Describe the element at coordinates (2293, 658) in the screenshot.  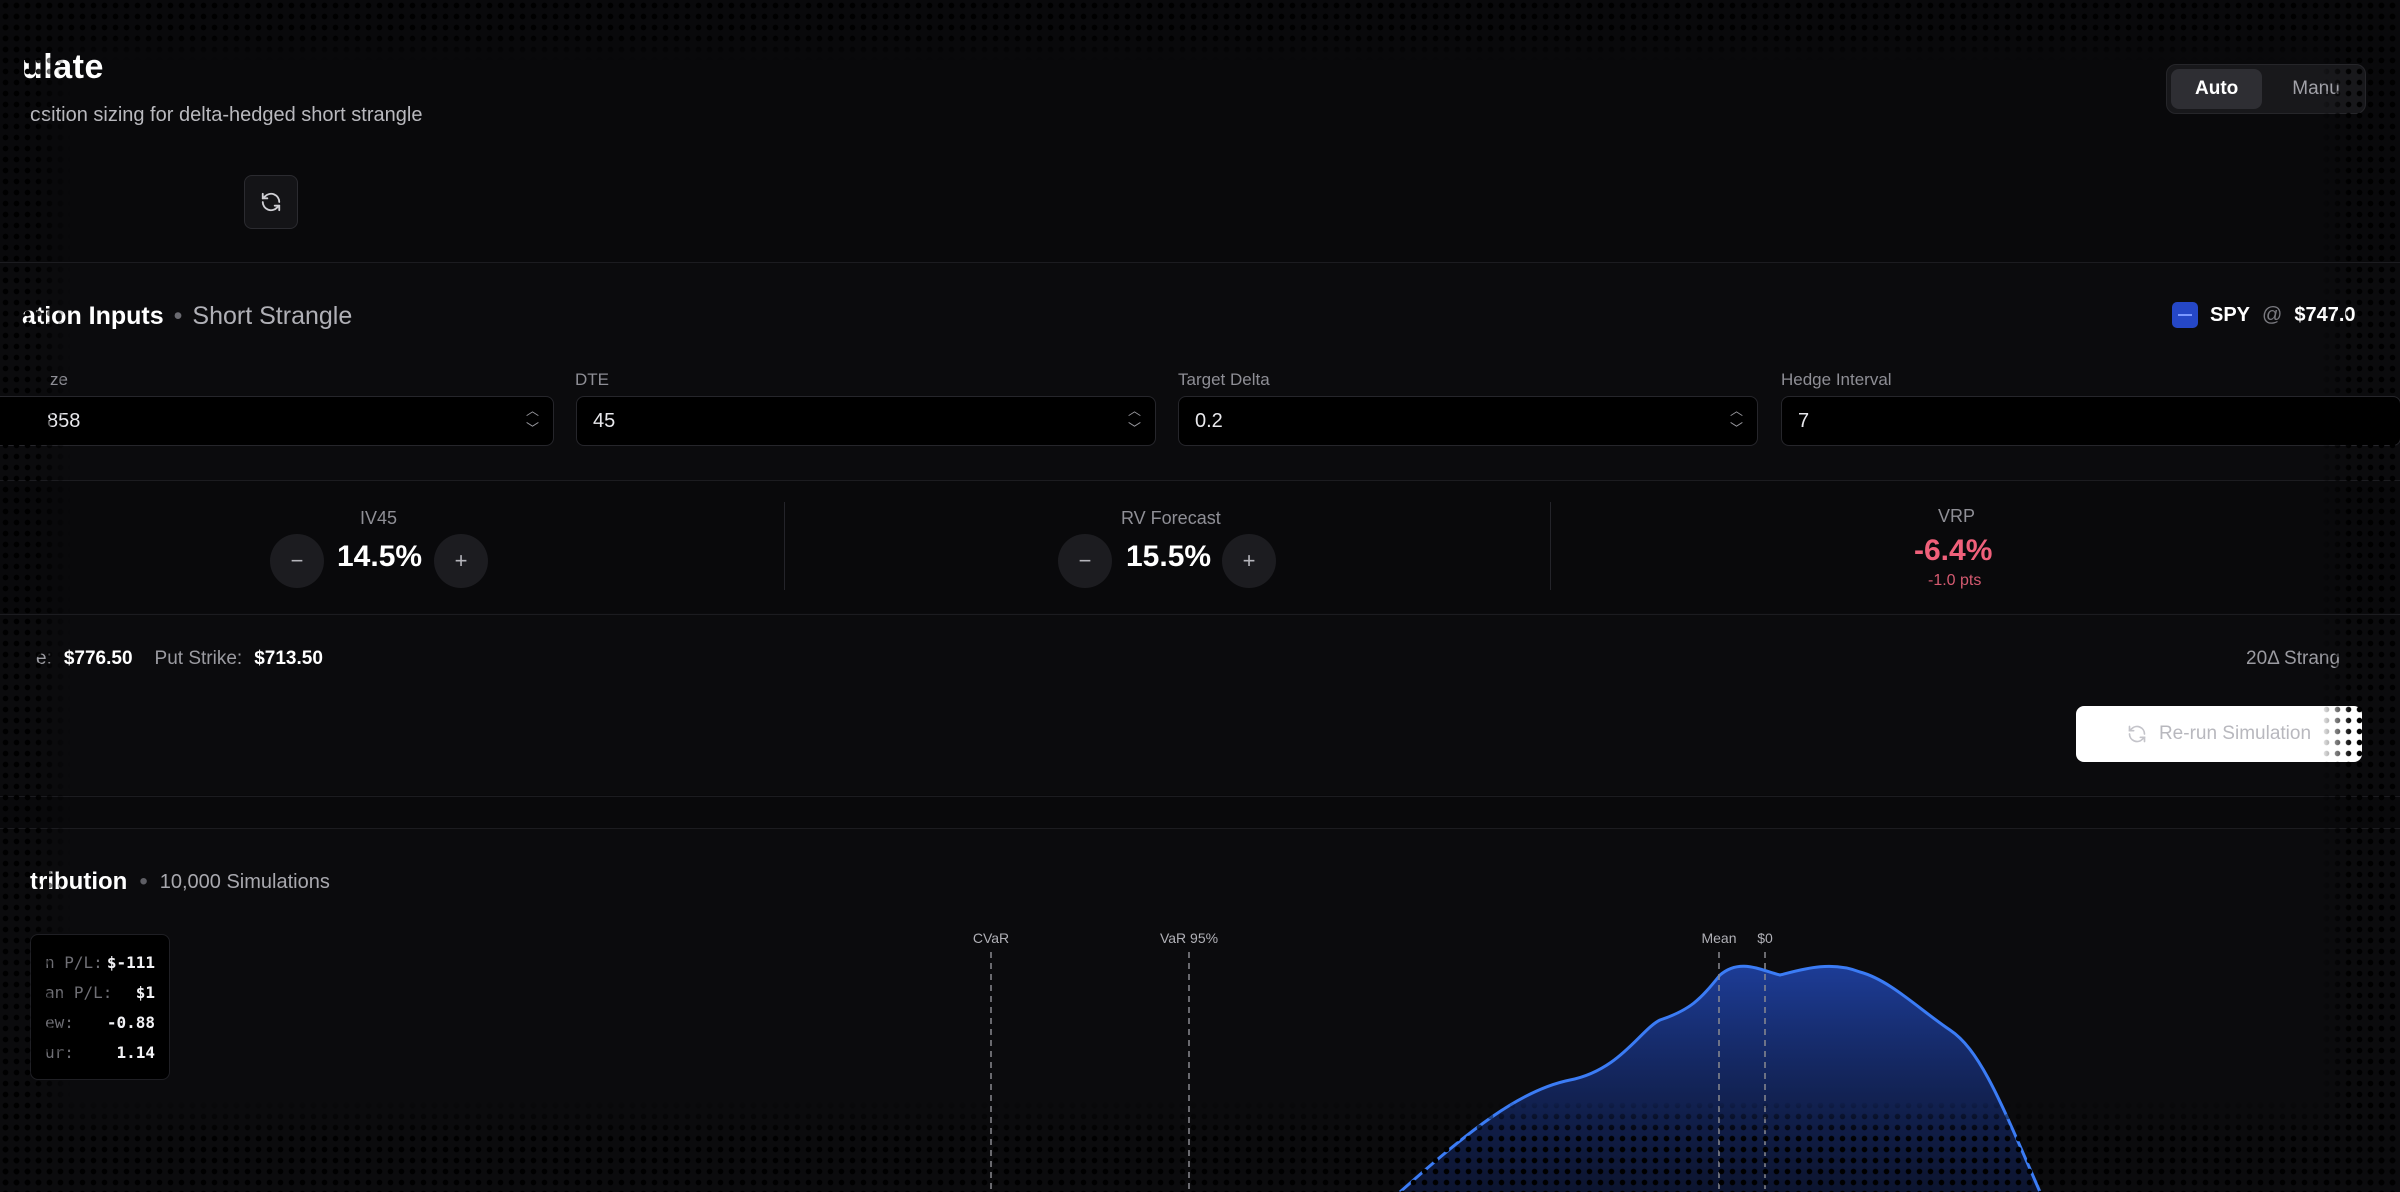
I see `strangle-tag: 20Δ Strang` at that location.